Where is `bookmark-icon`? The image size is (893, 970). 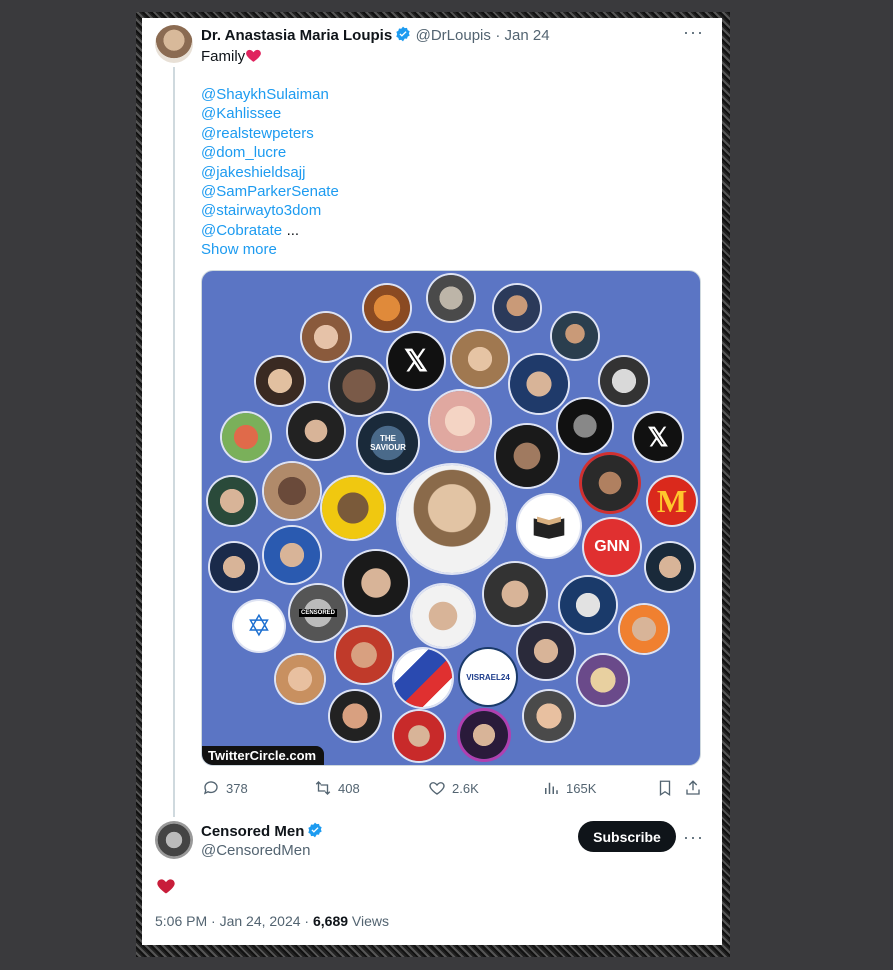
bookmark-icon is located at coordinates (665, 788).